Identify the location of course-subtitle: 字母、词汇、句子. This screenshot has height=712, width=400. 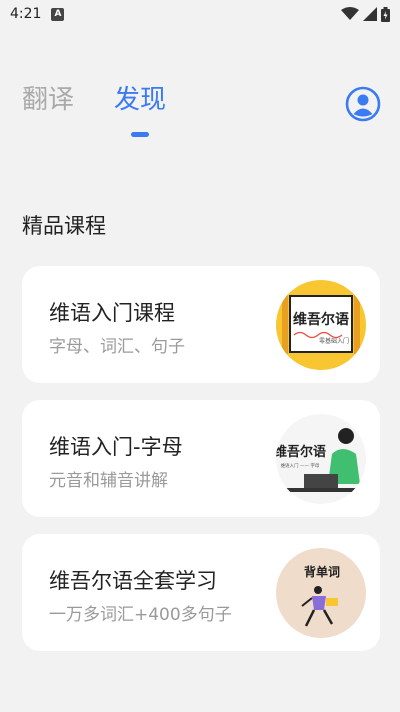
(117, 347).